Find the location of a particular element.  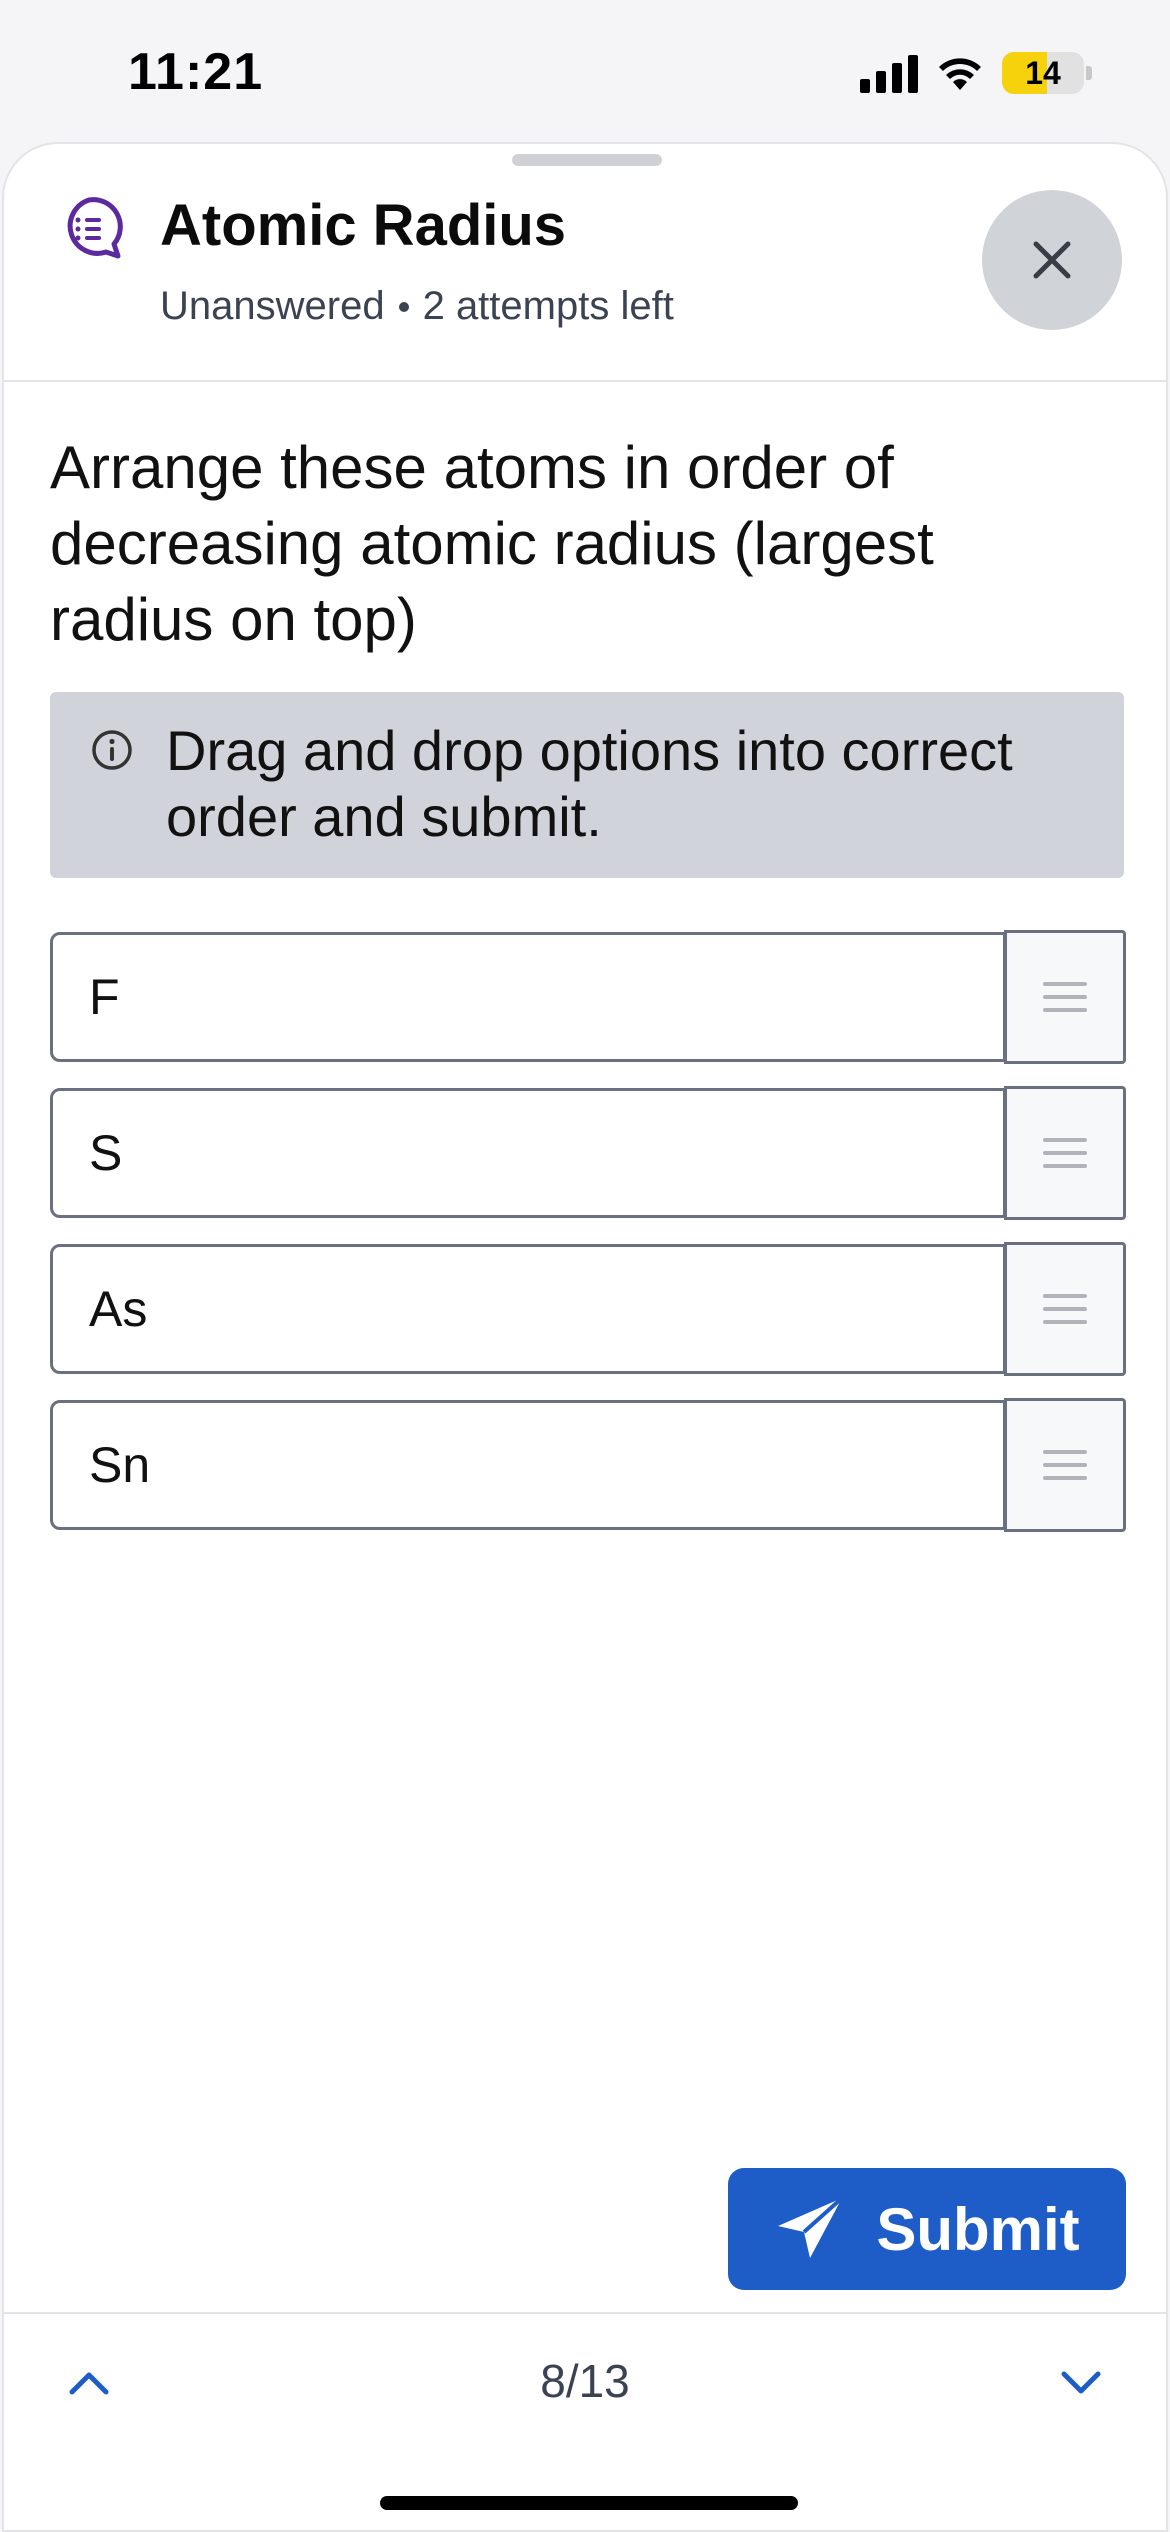

cellular-signal-icon is located at coordinates (889, 73).